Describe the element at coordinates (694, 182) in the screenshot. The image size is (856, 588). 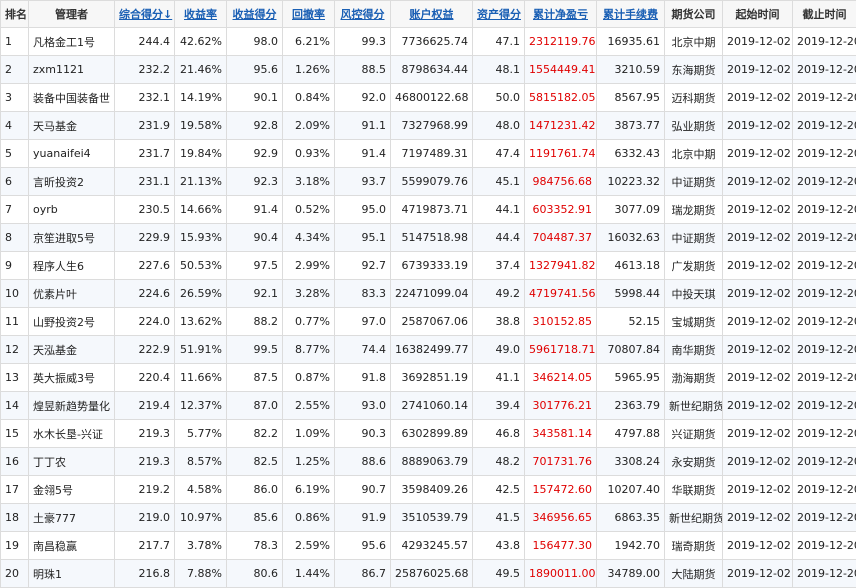
I see `cell-futures-company: 中证期货` at that location.